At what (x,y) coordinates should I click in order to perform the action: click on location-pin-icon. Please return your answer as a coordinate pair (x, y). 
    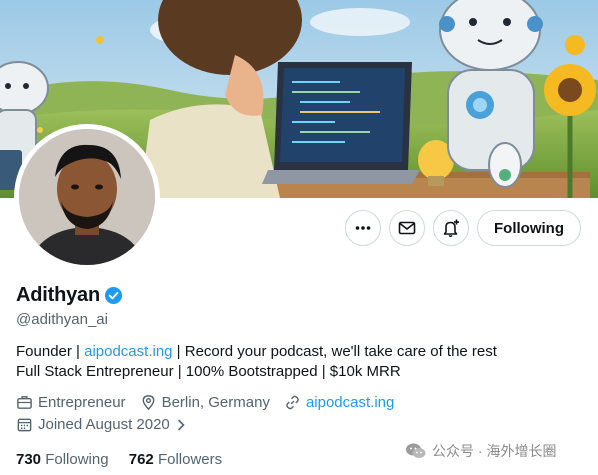
    Looking at the image, I should click on (148, 403).